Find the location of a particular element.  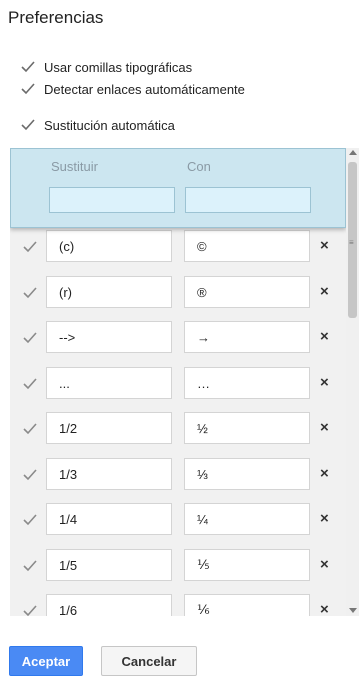

table-row: 1/5 ⅕ × is located at coordinates (178, 566).